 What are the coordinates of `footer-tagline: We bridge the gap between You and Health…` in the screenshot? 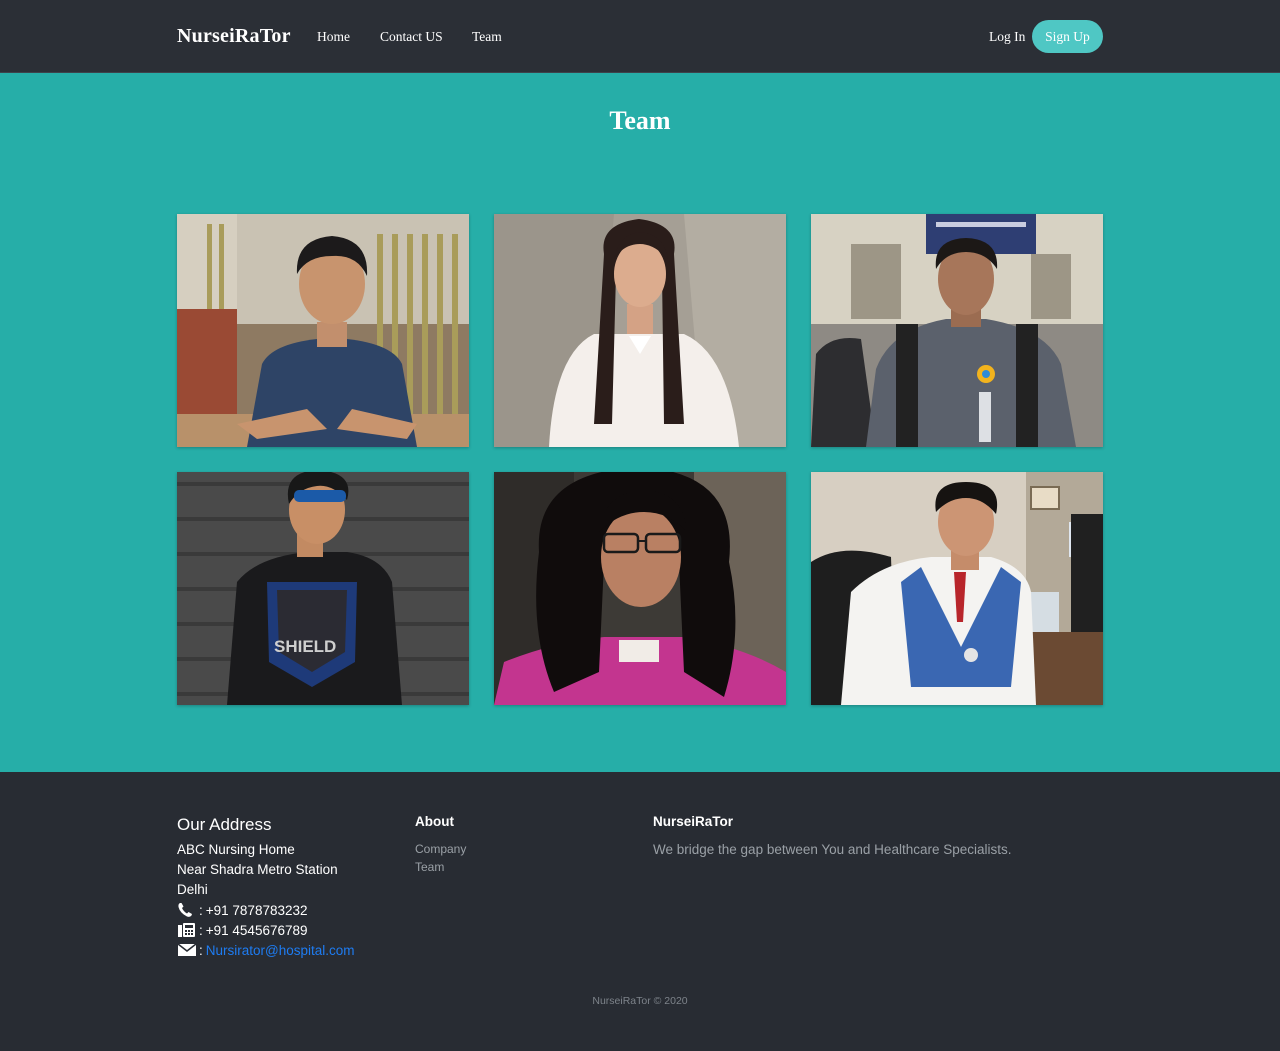 It's located at (832, 849).